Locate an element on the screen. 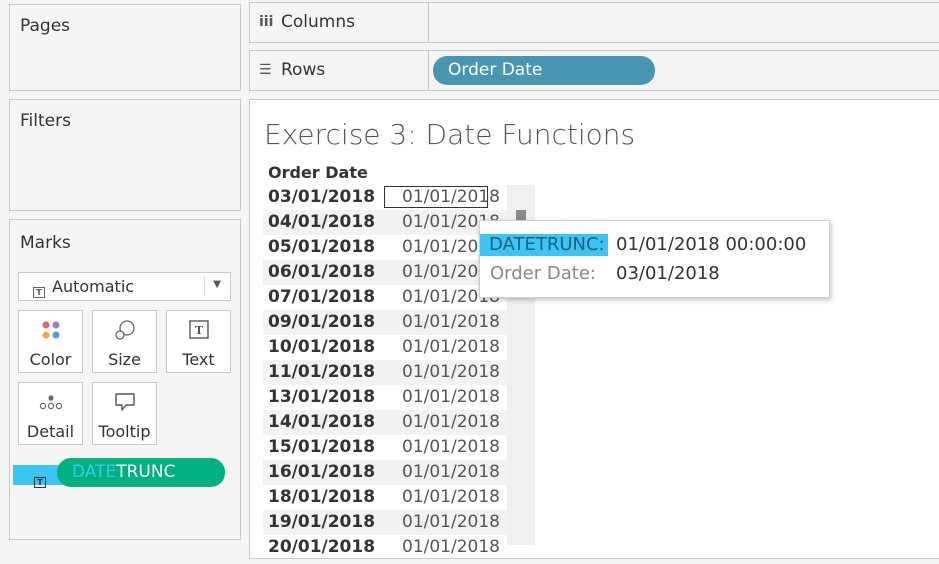 Image resolution: width=939 pixels, height=564 pixels. filters-panel: Filters is located at coordinates (125, 155).